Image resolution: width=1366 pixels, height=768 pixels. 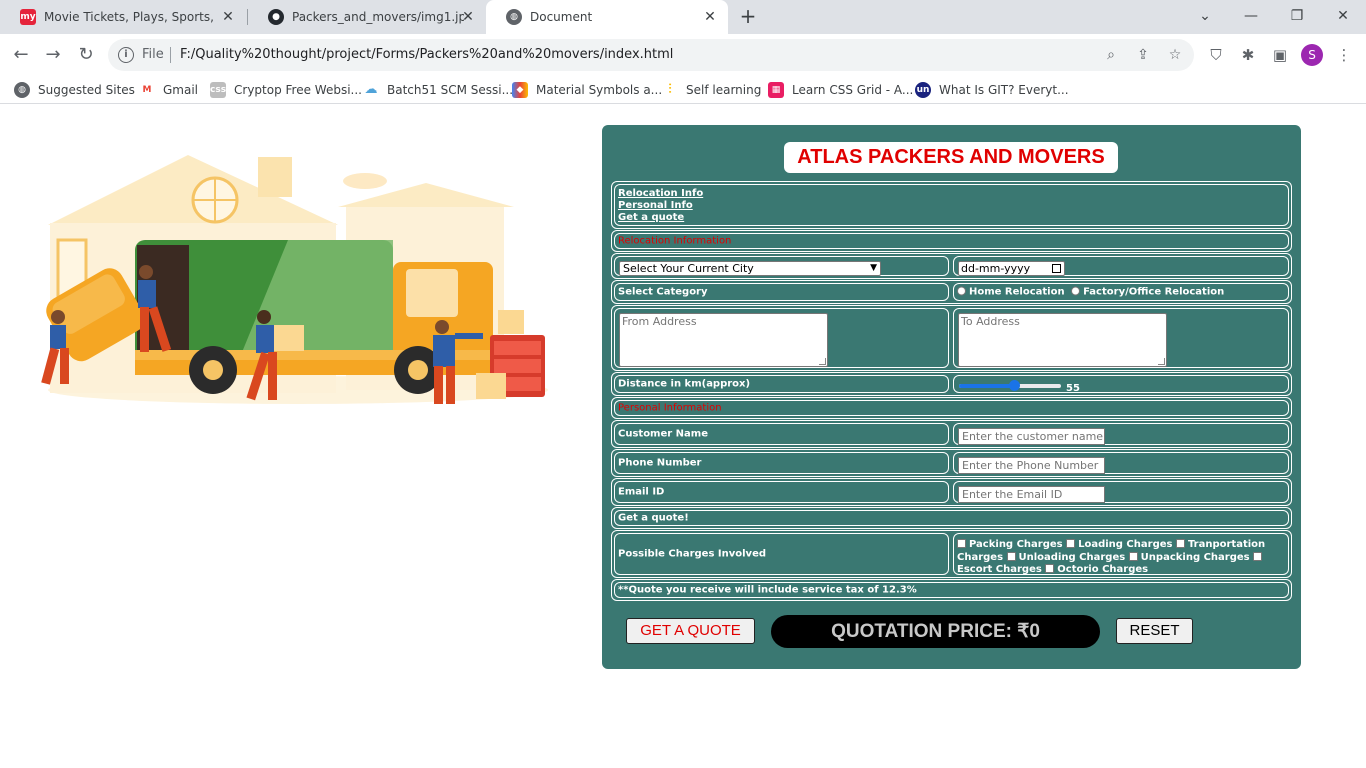 I want to click on checkbox-octorio, so click(x=1050, y=568).